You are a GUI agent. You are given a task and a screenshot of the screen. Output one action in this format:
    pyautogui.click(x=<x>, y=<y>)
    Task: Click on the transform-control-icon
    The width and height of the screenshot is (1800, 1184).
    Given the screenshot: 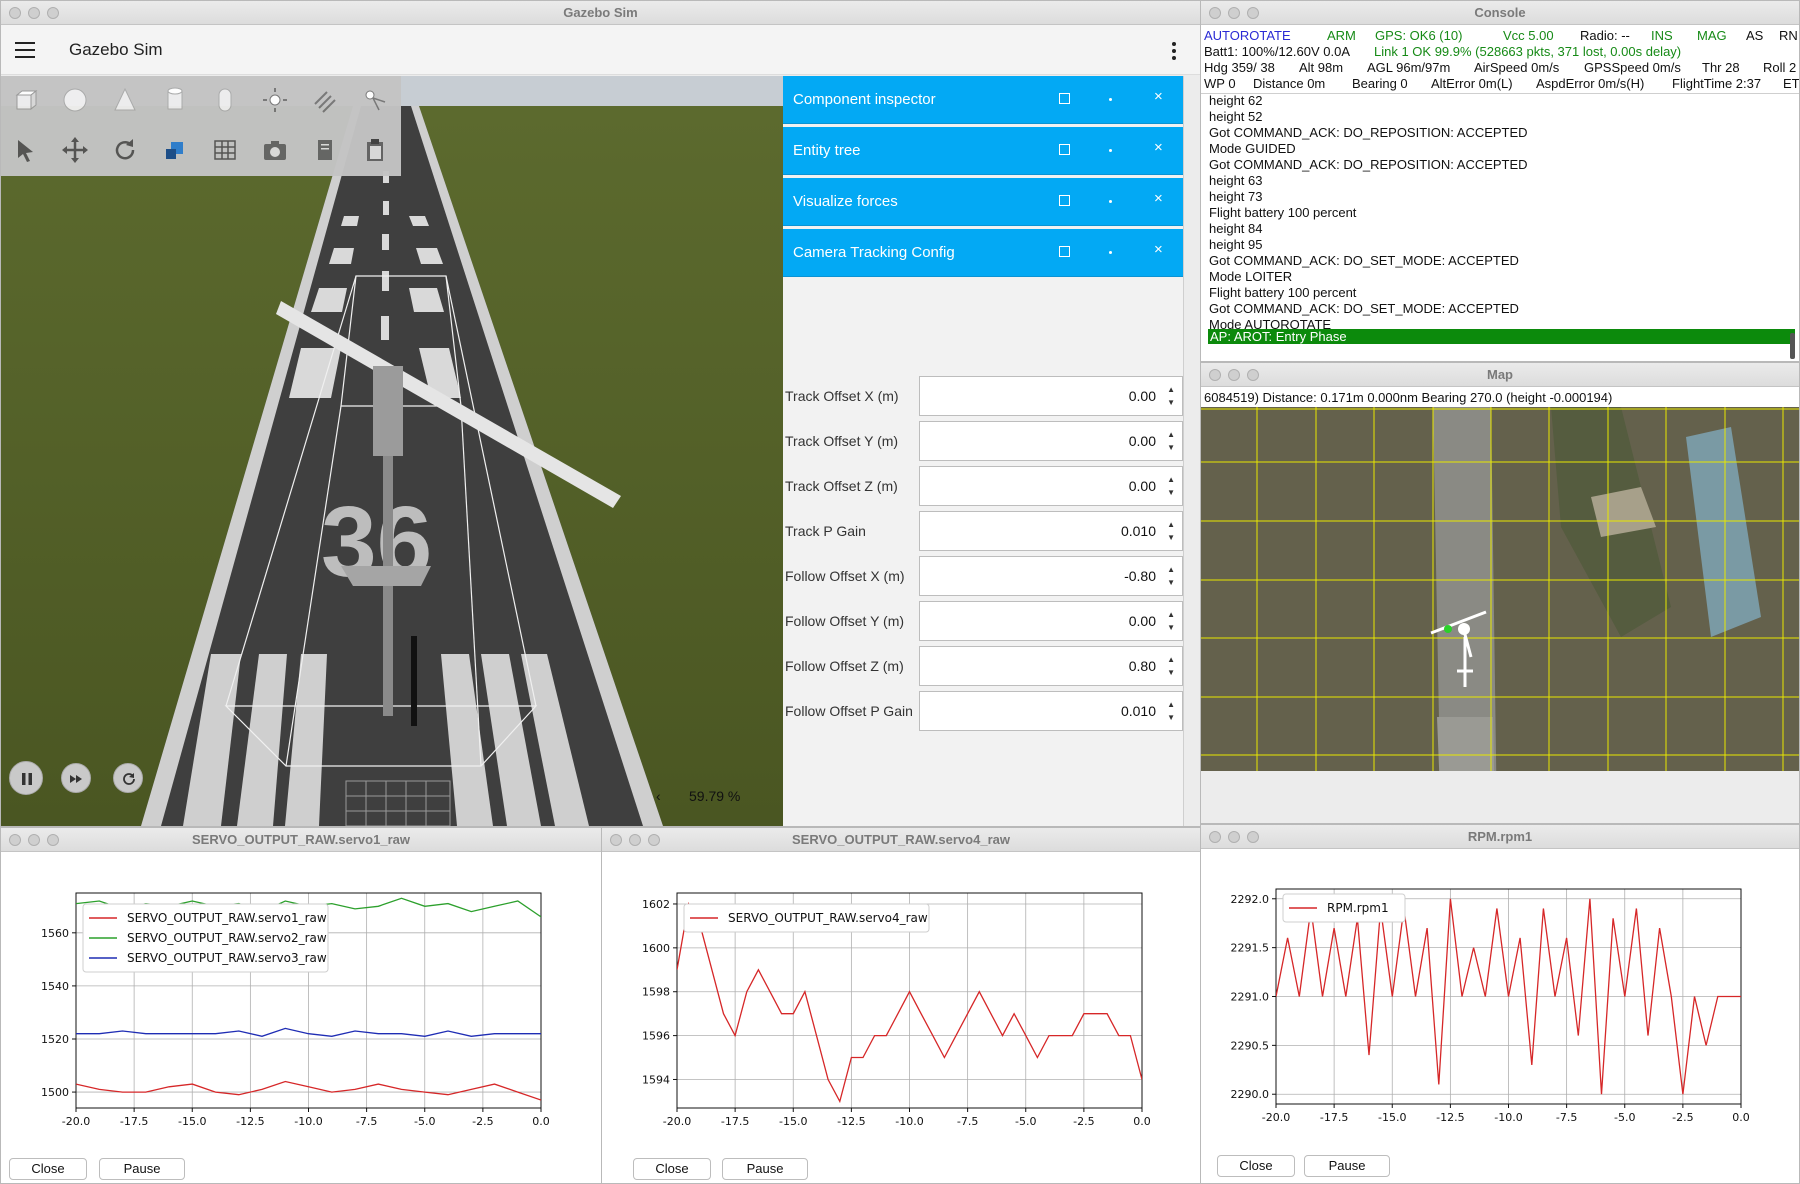 What is the action you would take?
    pyautogui.click(x=175, y=150)
    